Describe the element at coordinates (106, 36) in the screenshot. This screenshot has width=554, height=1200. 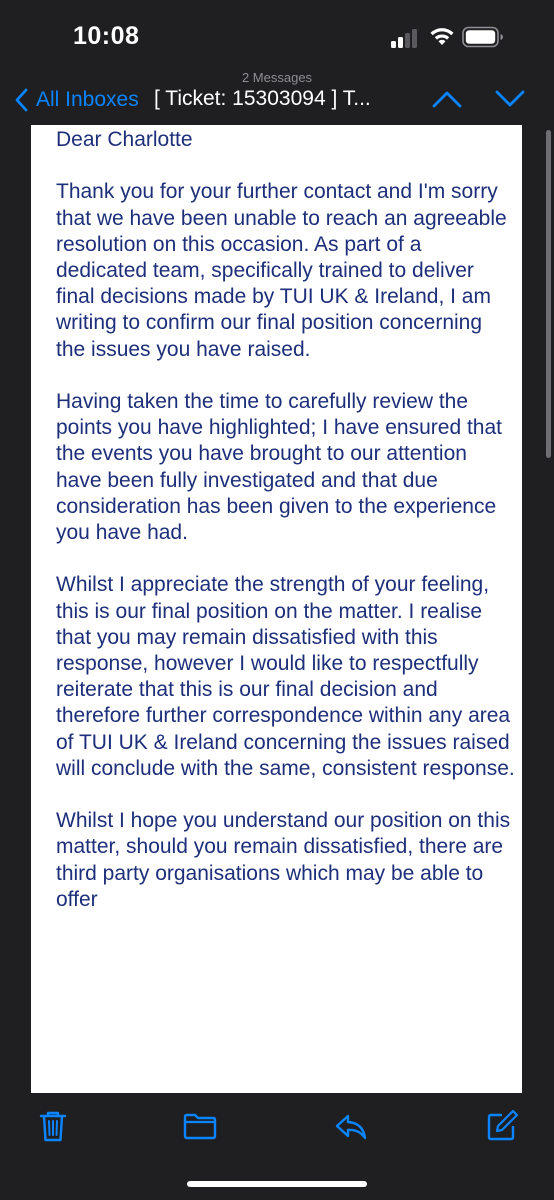
I see `status-time: 10:08` at that location.